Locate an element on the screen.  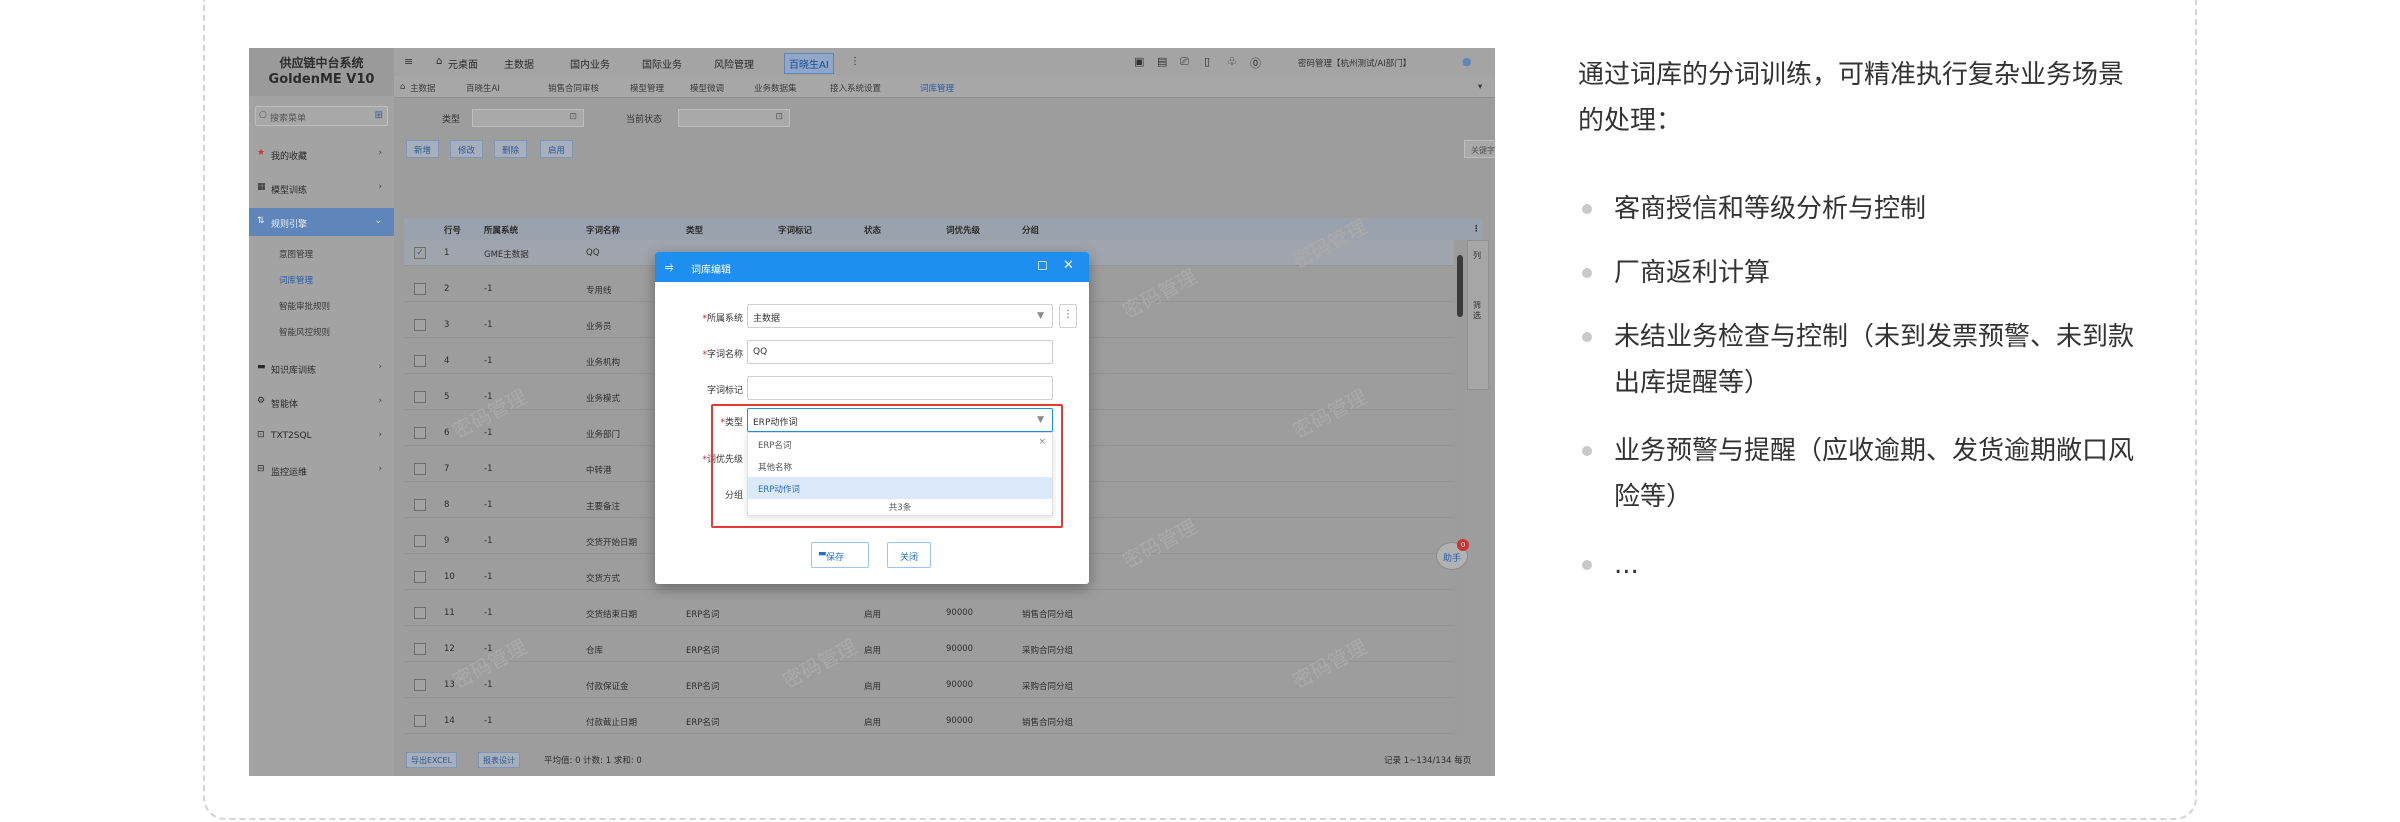
tab-ai: 百晓生AI is located at coordinates (483, 88).